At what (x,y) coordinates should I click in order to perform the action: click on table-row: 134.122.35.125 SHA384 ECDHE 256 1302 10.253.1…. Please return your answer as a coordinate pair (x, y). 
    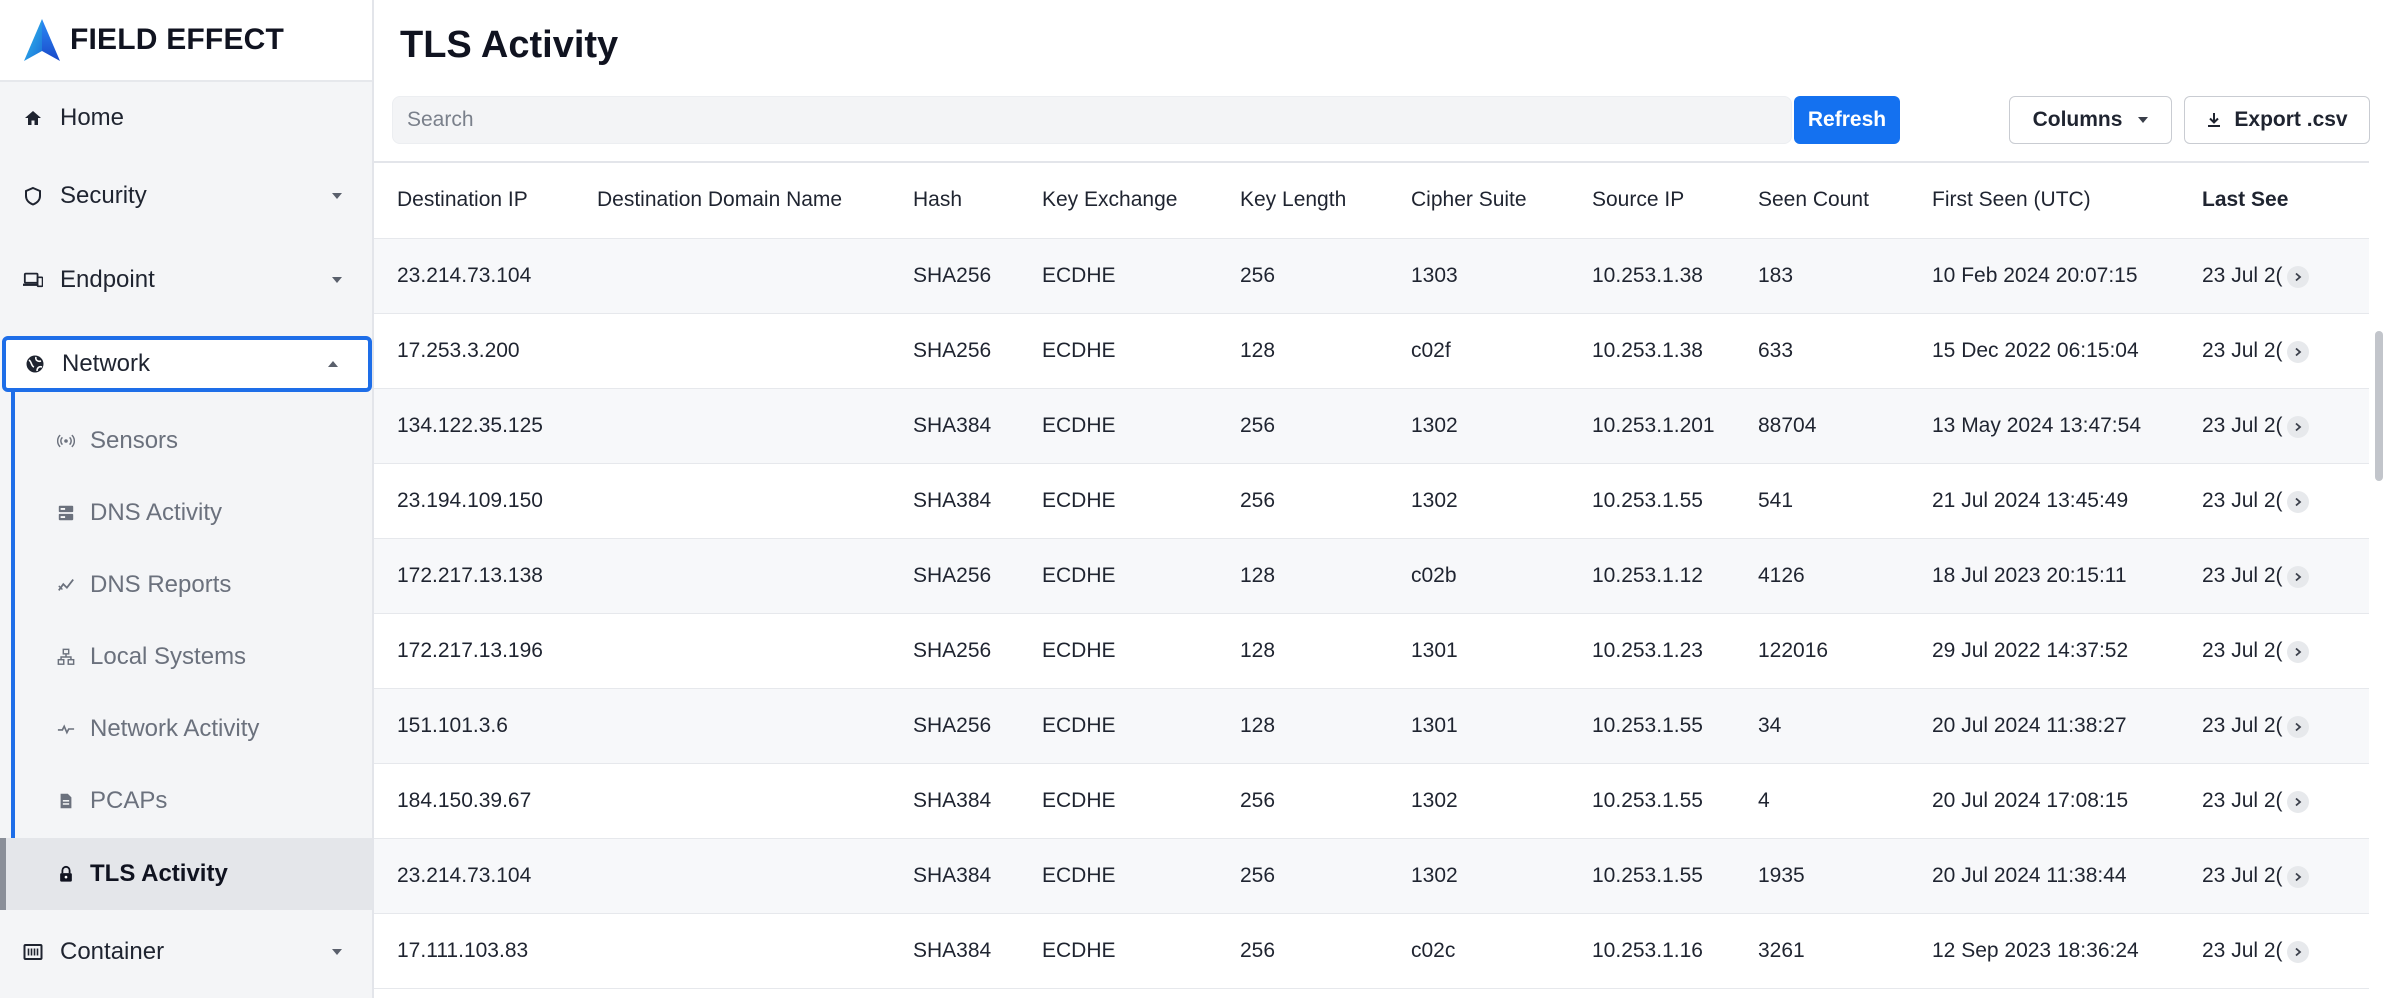
    Looking at the image, I should click on (1371, 426).